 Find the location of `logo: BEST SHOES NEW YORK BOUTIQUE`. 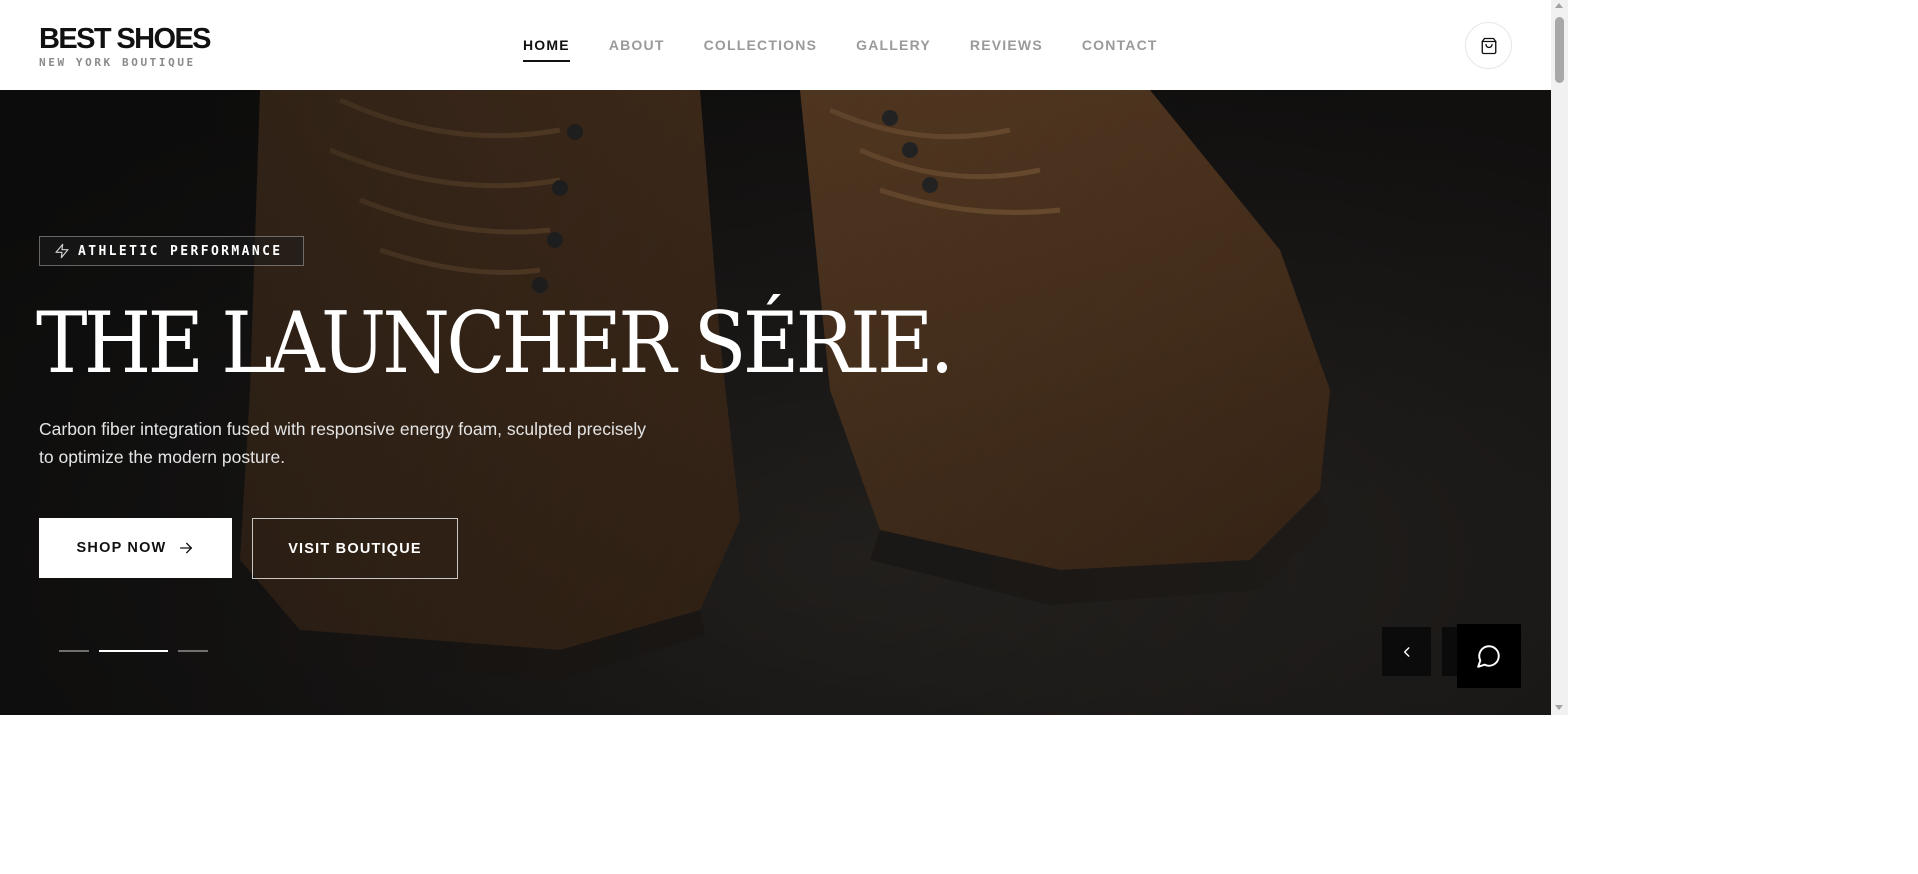

logo: BEST SHOES NEW YORK BOUTIQUE is located at coordinates (125, 46).